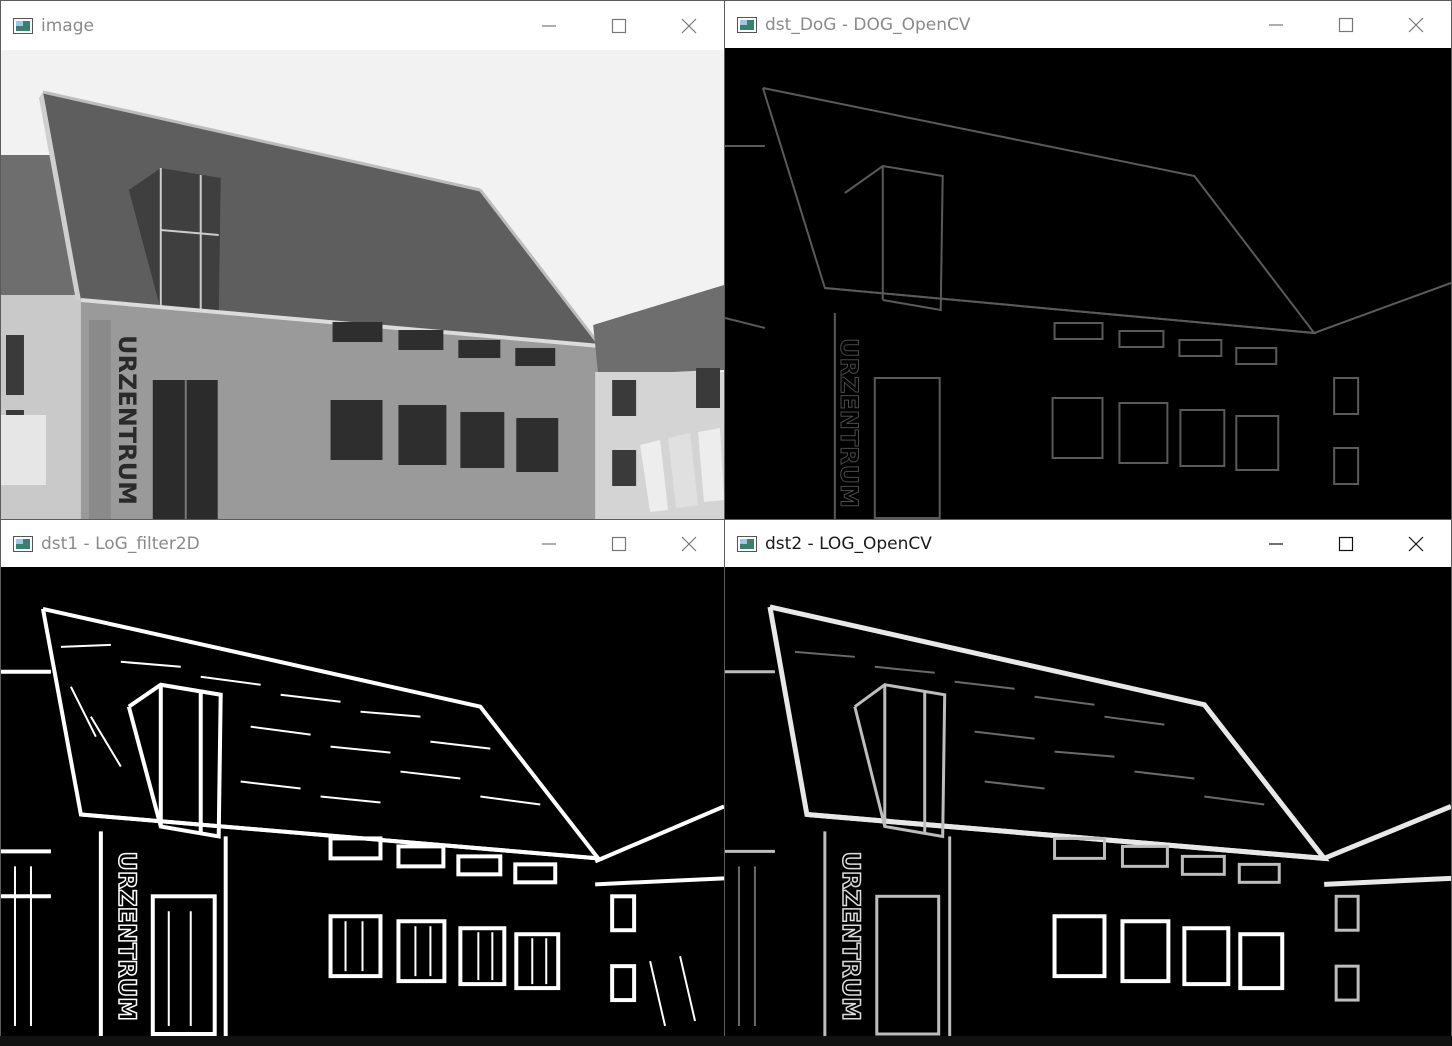 The height and width of the screenshot is (1046, 1452). I want to click on titlebar: dst_DoG - DOG_OpenCV, so click(1088, 24).